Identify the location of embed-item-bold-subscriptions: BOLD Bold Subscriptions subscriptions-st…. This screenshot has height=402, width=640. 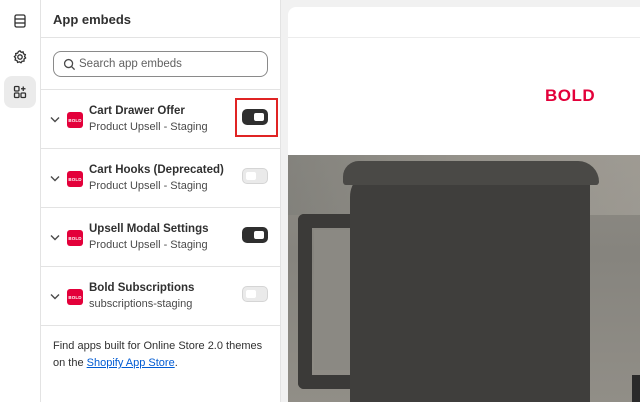
(160, 296).